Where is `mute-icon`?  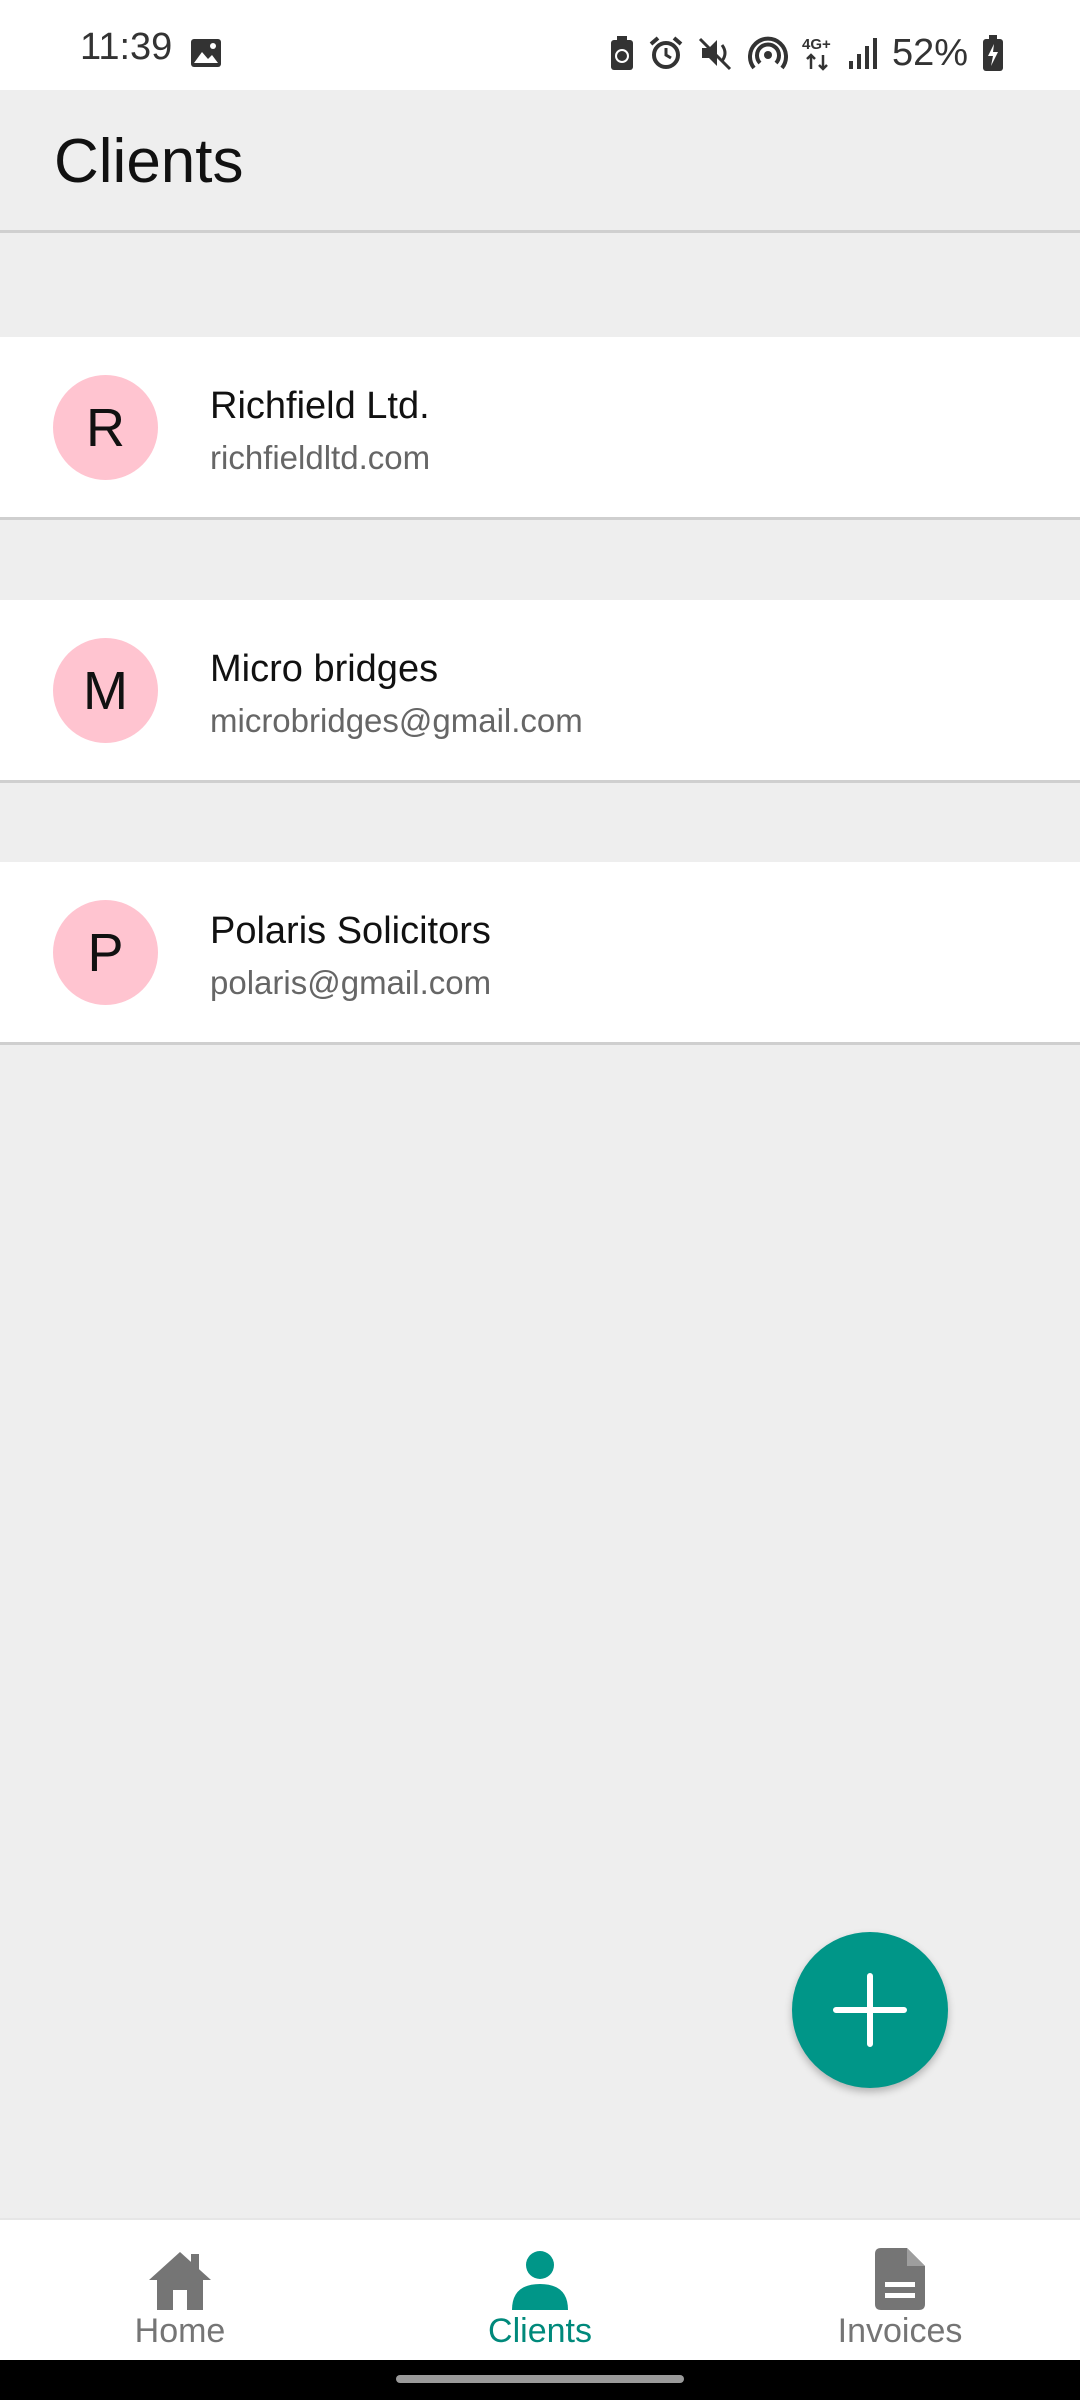
mute-icon is located at coordinates (714, 54).